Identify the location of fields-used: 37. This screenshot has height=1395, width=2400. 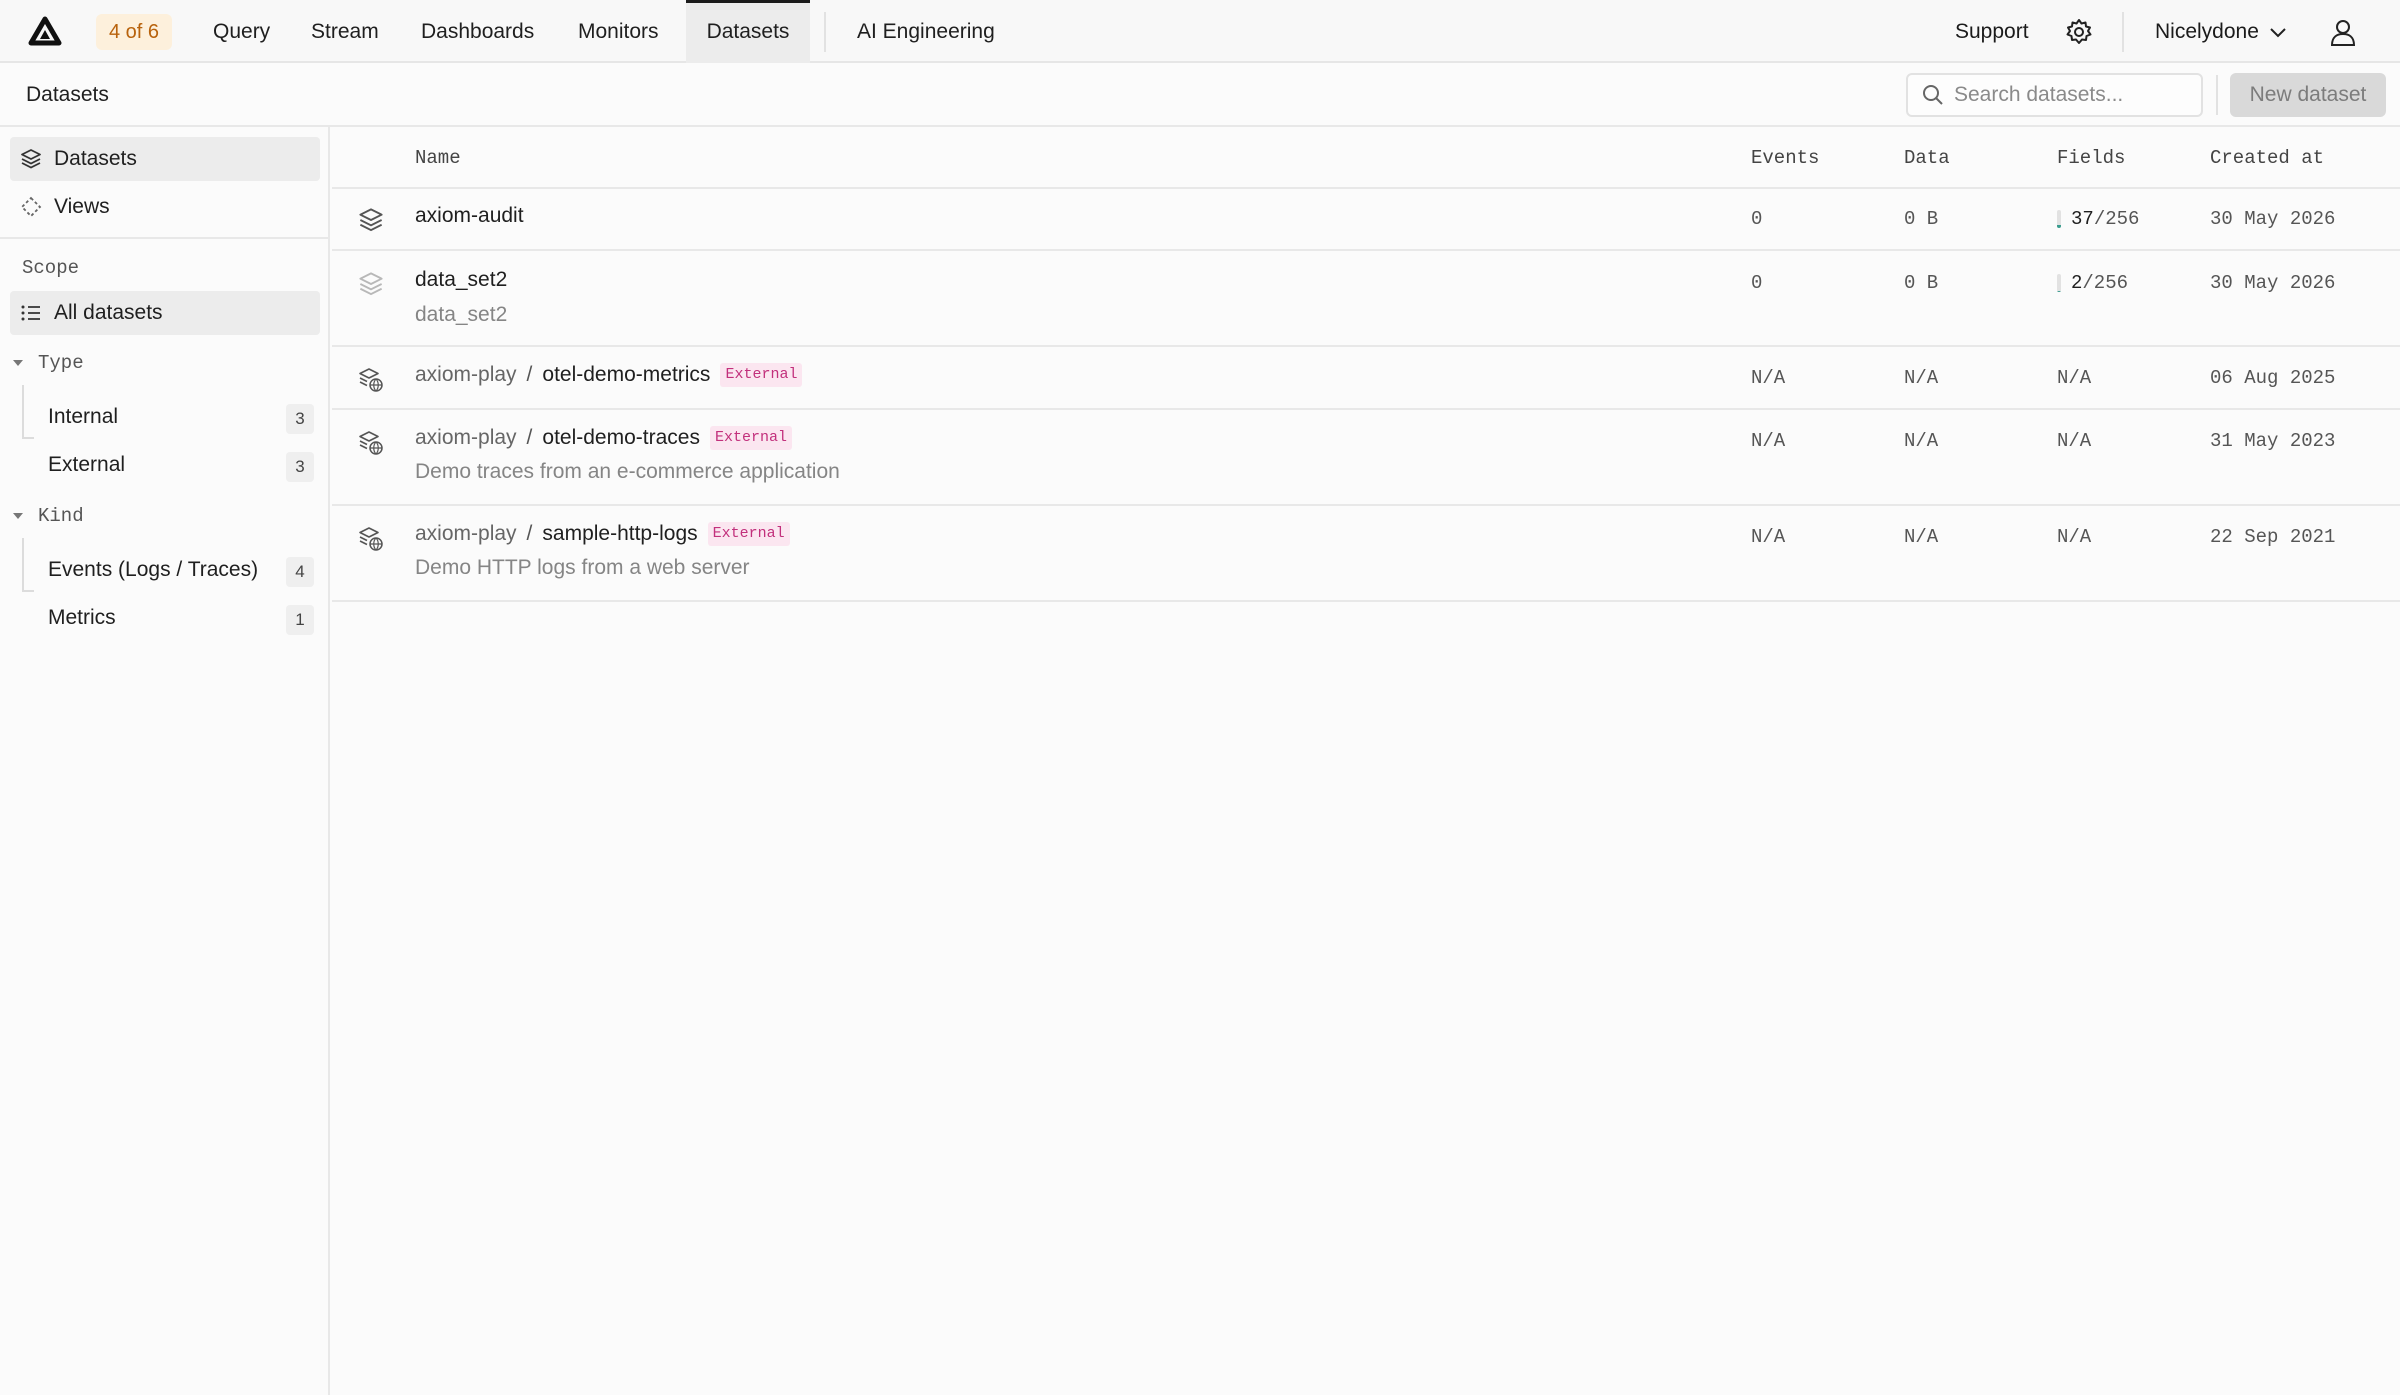
(2082, 219).